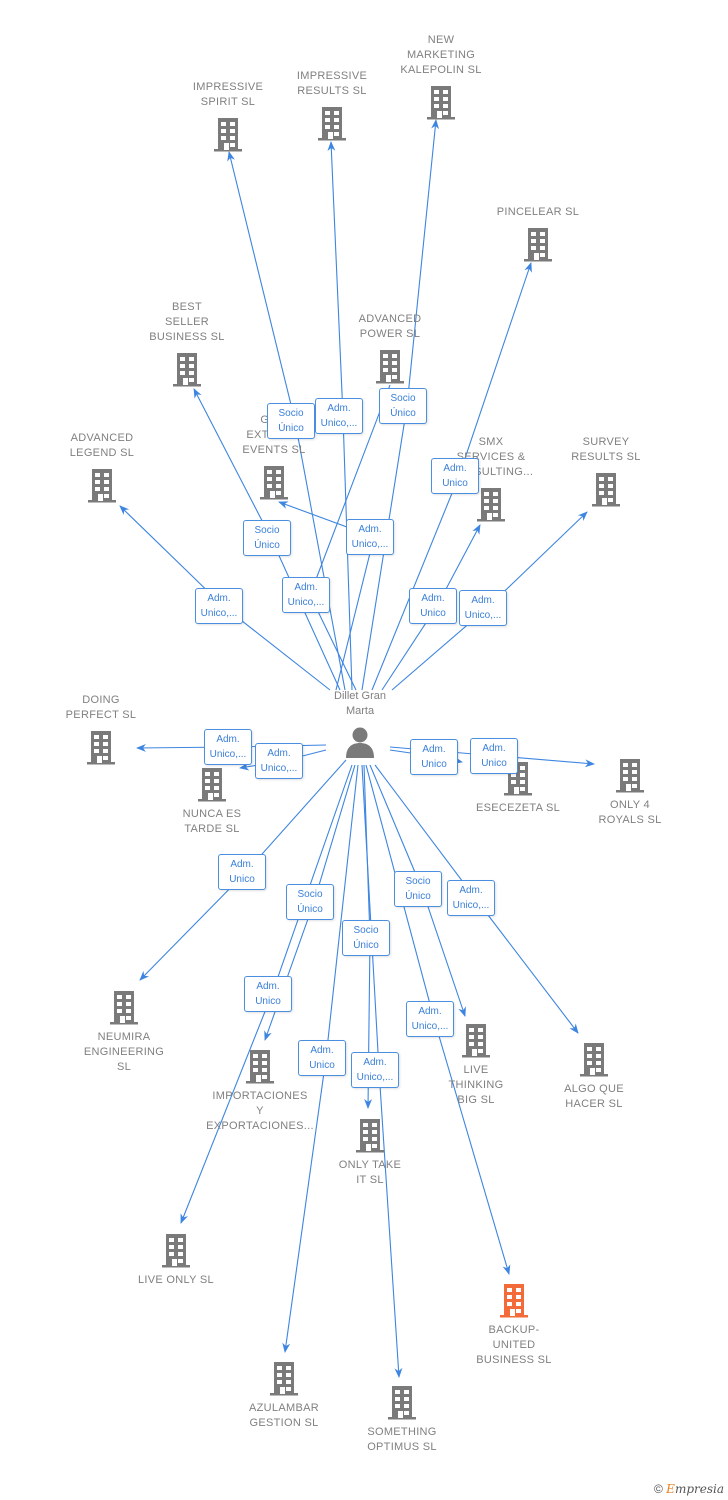 This screenshot has height=1500, width=728. What do you see at coordinates (441, 55) in the screenshot?
I see `company-name: NEW MARKETING KALEPOLIN SL` at bounding box center [441, 55].